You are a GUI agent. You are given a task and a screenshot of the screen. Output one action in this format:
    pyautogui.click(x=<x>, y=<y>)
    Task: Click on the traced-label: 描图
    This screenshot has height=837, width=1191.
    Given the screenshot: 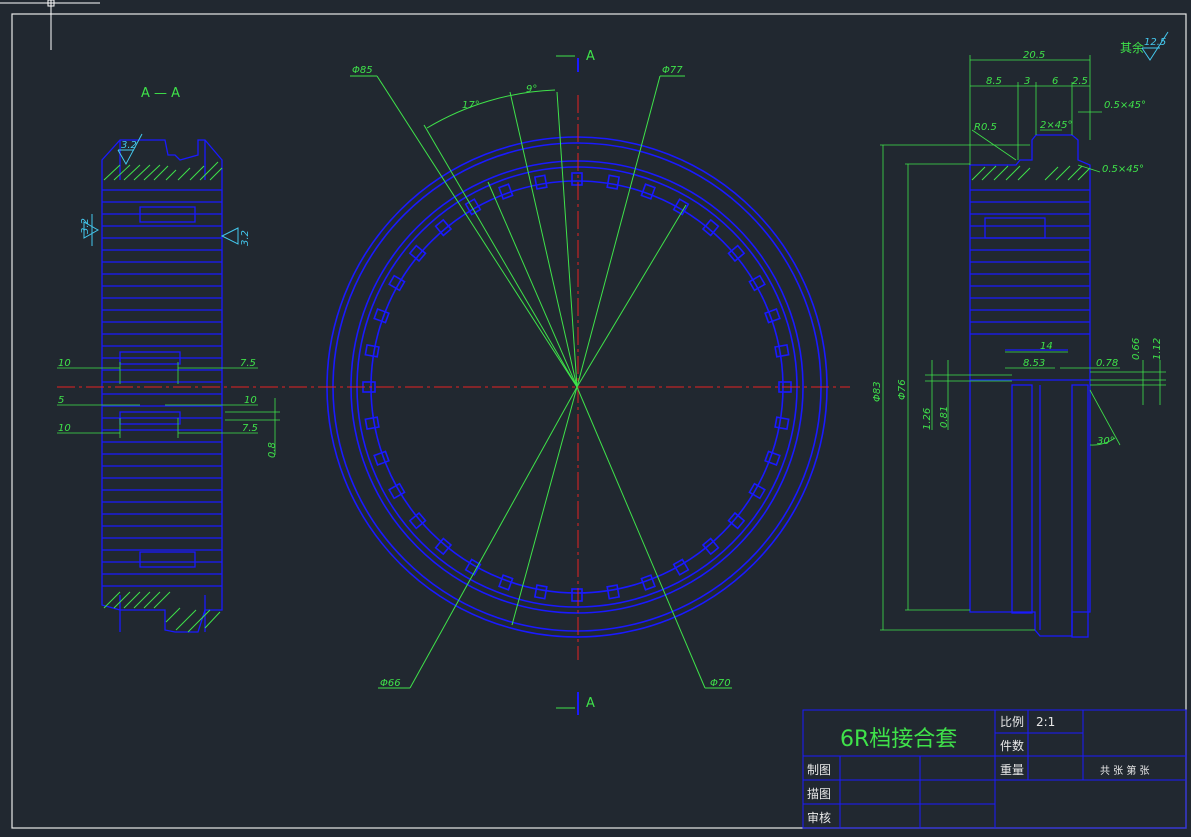 What is the action you would take?
    pyautogui.click(x=819, y=794)
    